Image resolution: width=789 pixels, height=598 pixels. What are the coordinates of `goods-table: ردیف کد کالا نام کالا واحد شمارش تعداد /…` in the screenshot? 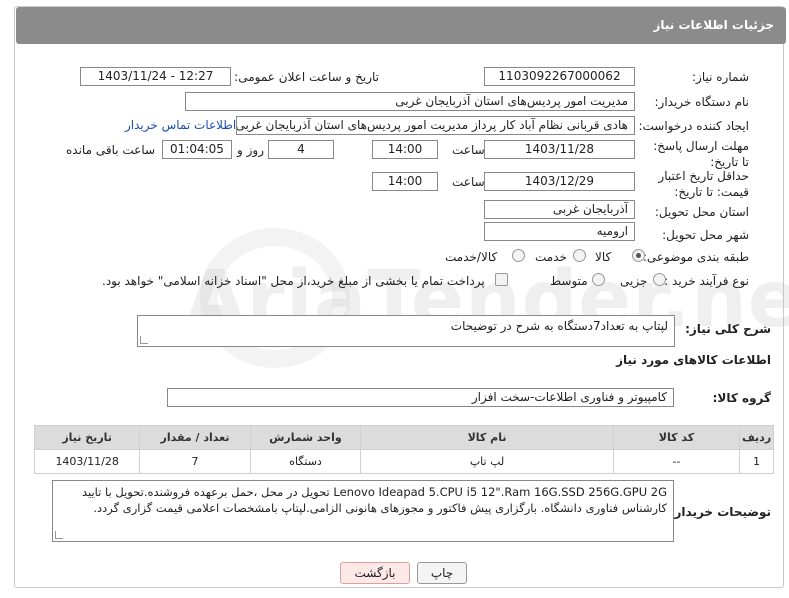 It's located at (403, 449).